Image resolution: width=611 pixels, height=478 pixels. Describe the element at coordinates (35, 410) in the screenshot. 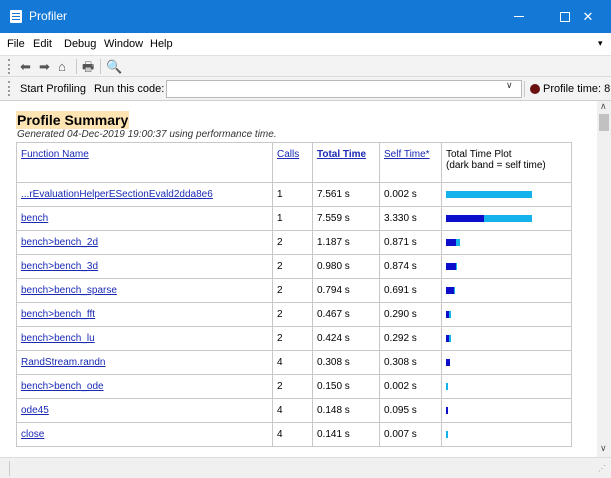

I see `function-link: ode45` at that location.